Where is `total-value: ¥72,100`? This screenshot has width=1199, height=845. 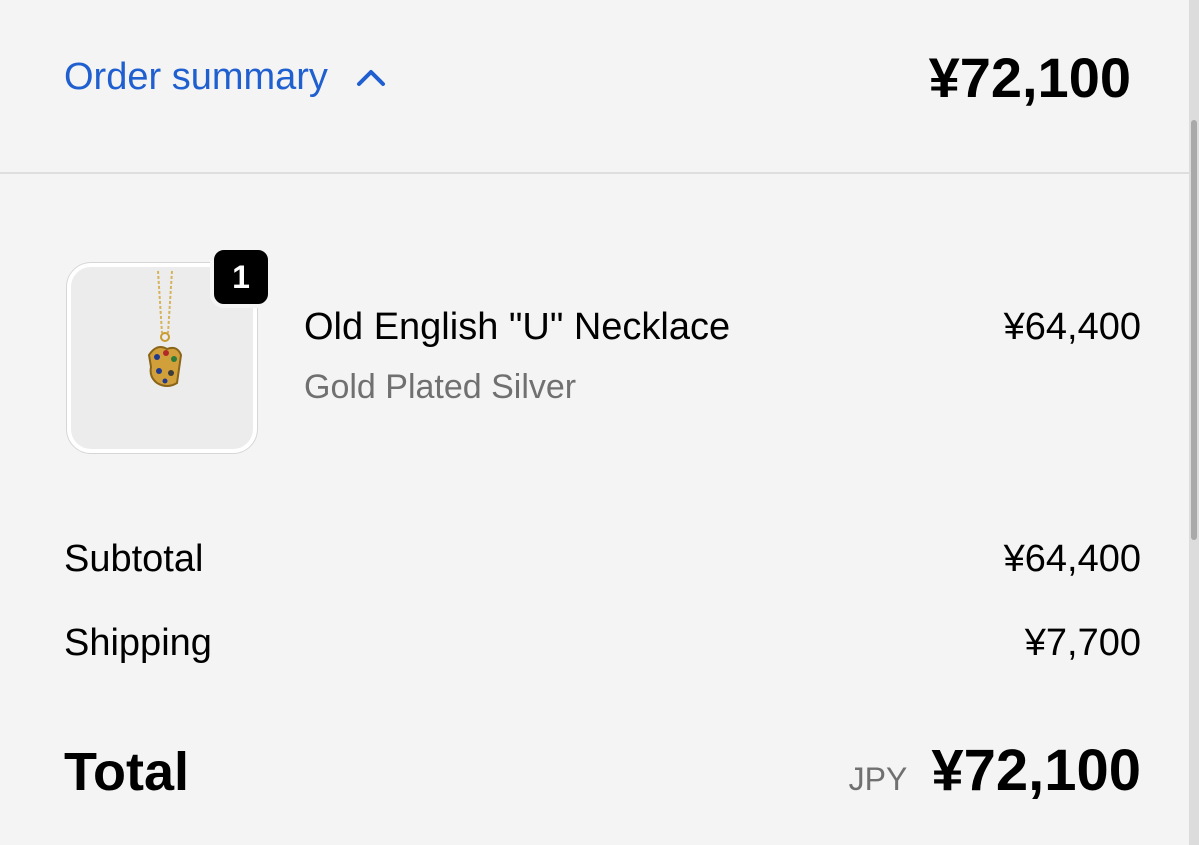 total-value: ¥72,100 is located at coordinates (1036, 770).